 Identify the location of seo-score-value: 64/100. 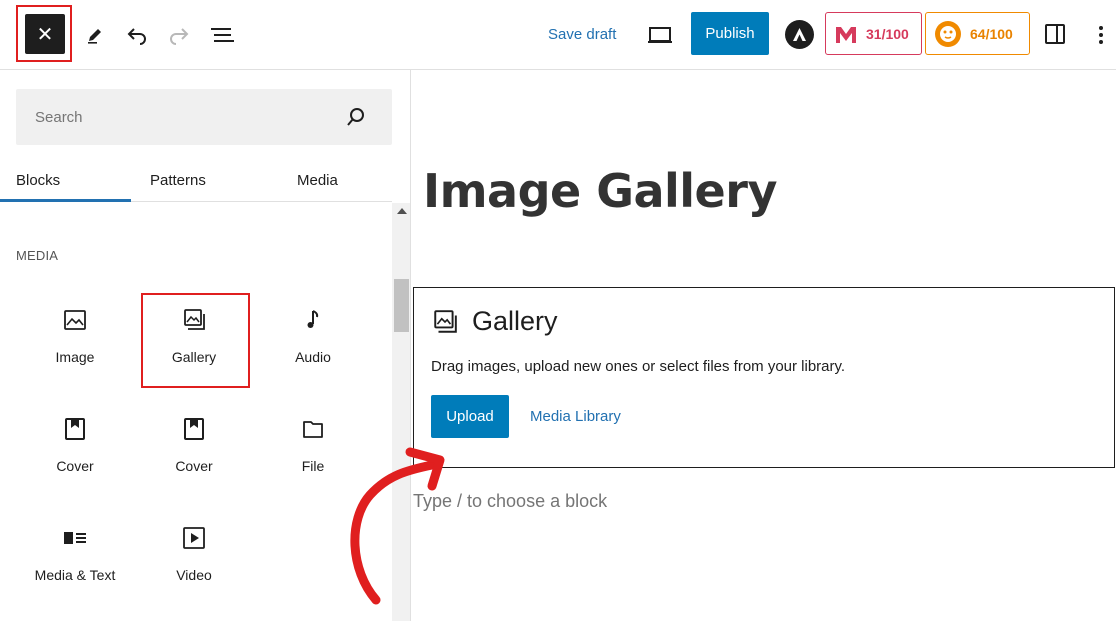
(991, 33).